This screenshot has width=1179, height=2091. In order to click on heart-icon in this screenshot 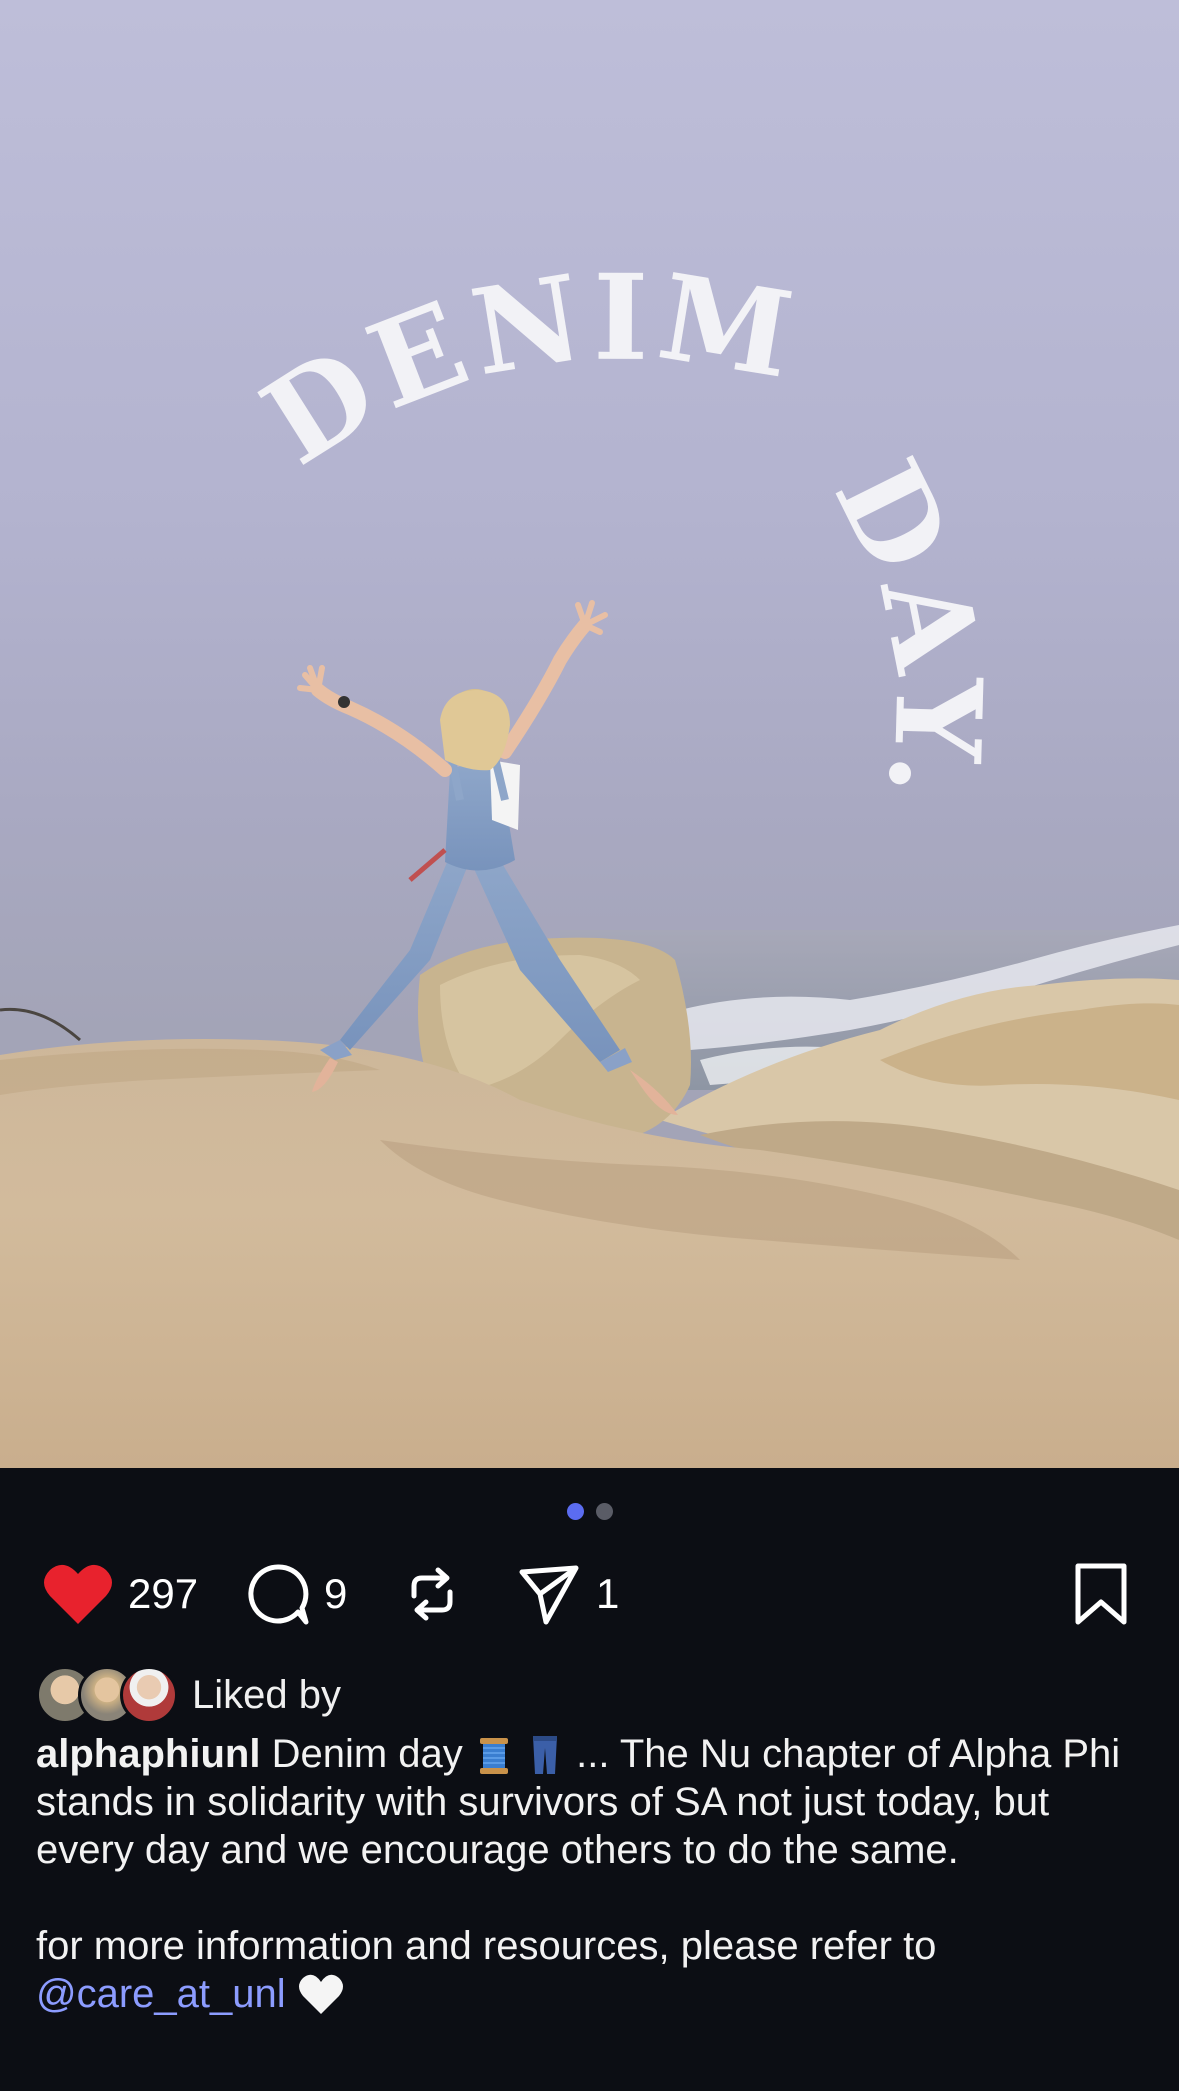, I will do `click(78, 1594)`.